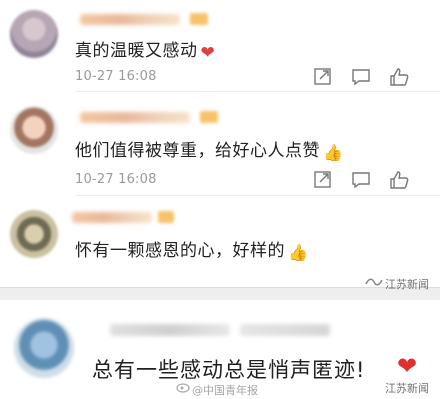 This screenshot has width=440, height=399. I want to click on comment-text: 他们值得被尊重，给好心人点赞 👍, so click(209, 149).